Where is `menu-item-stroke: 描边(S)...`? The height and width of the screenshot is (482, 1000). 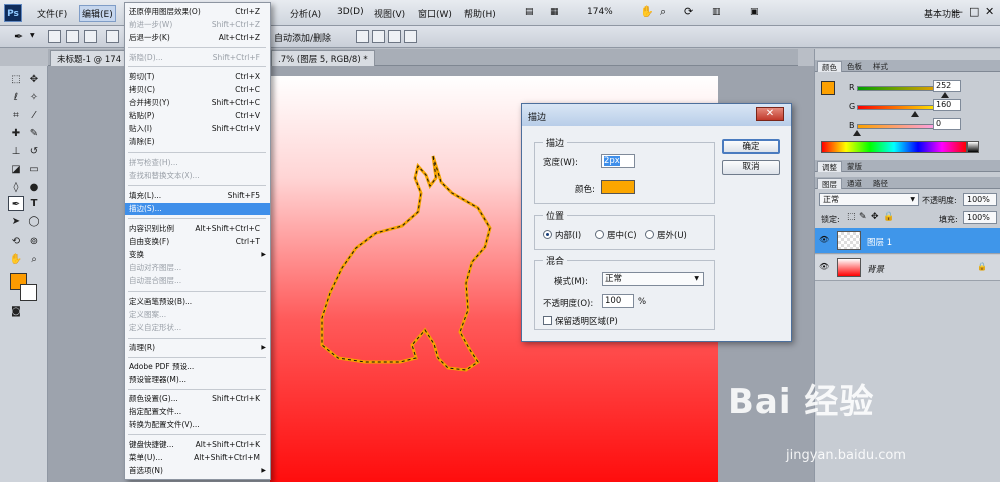 menu-item-stroke: 描边(S)... is located at coordinates (197, 209).